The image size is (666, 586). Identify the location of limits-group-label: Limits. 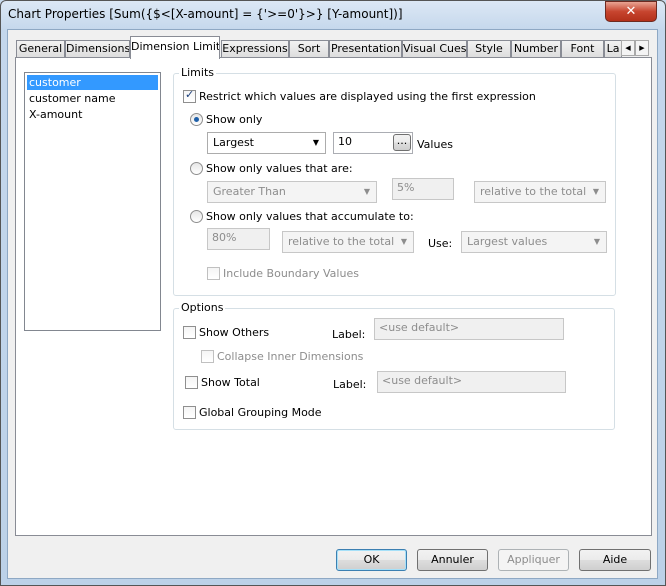
(197, 72).